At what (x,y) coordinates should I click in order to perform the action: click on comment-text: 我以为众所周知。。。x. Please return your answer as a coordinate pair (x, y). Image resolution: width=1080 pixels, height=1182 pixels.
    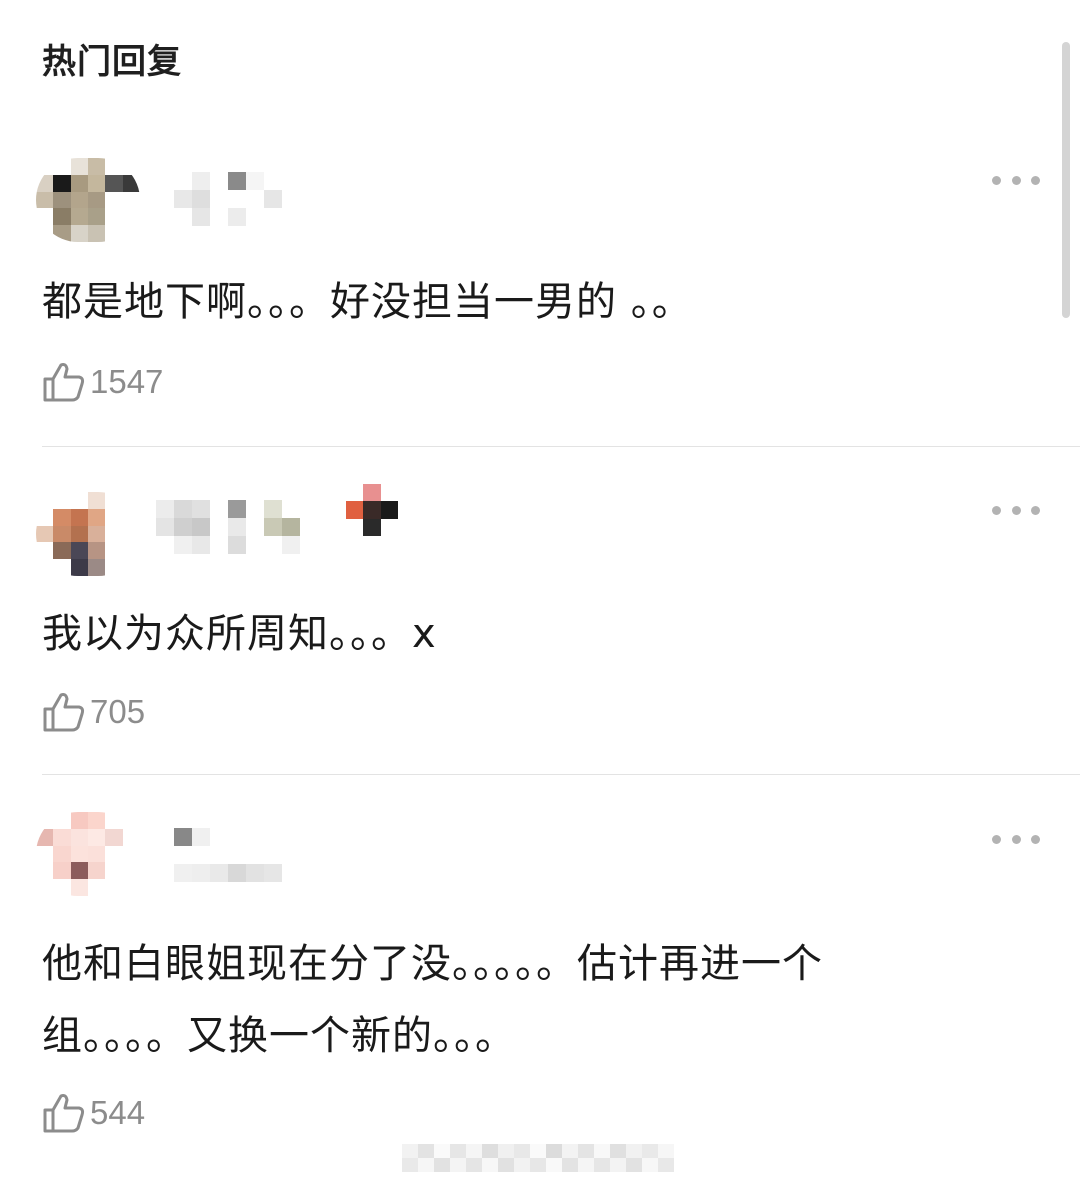
    Looking at the image, I should click on (239, 634).